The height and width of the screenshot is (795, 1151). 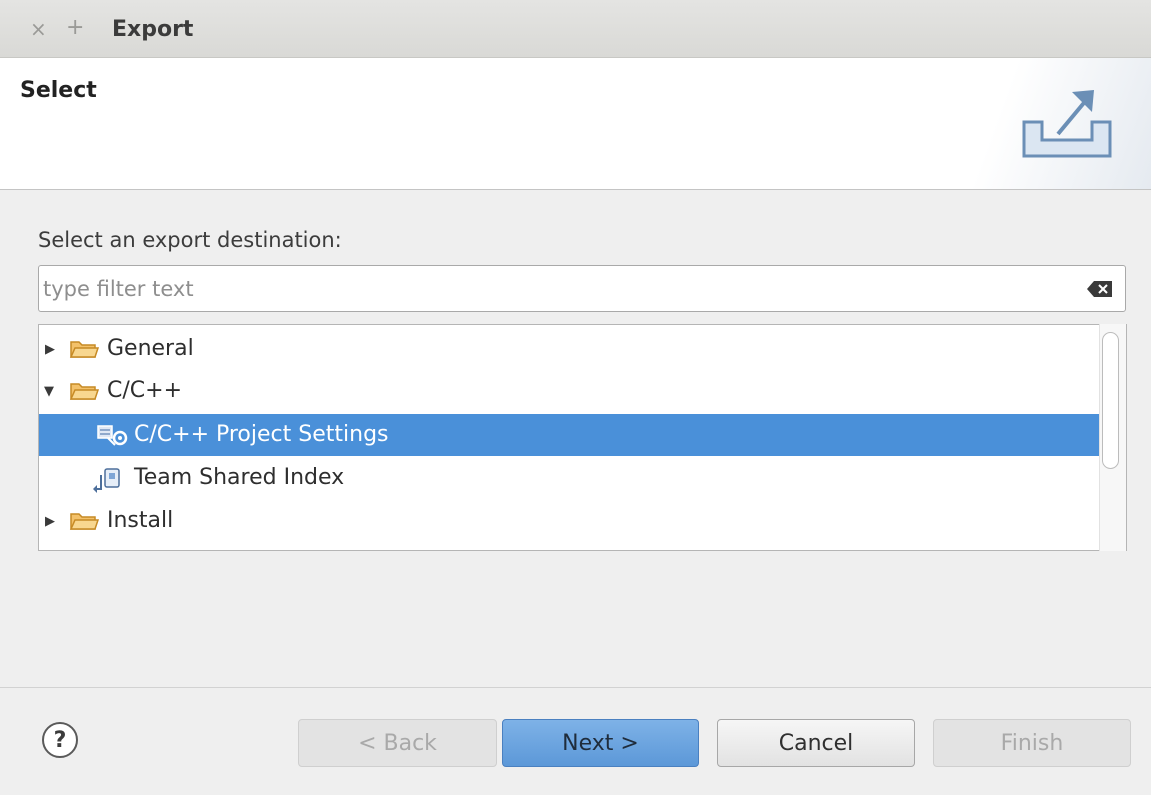 What do you see at coordinates (1032, 743) in the screenshot?
I see `finish-button: Finish` at bounding box center [1032, 743].